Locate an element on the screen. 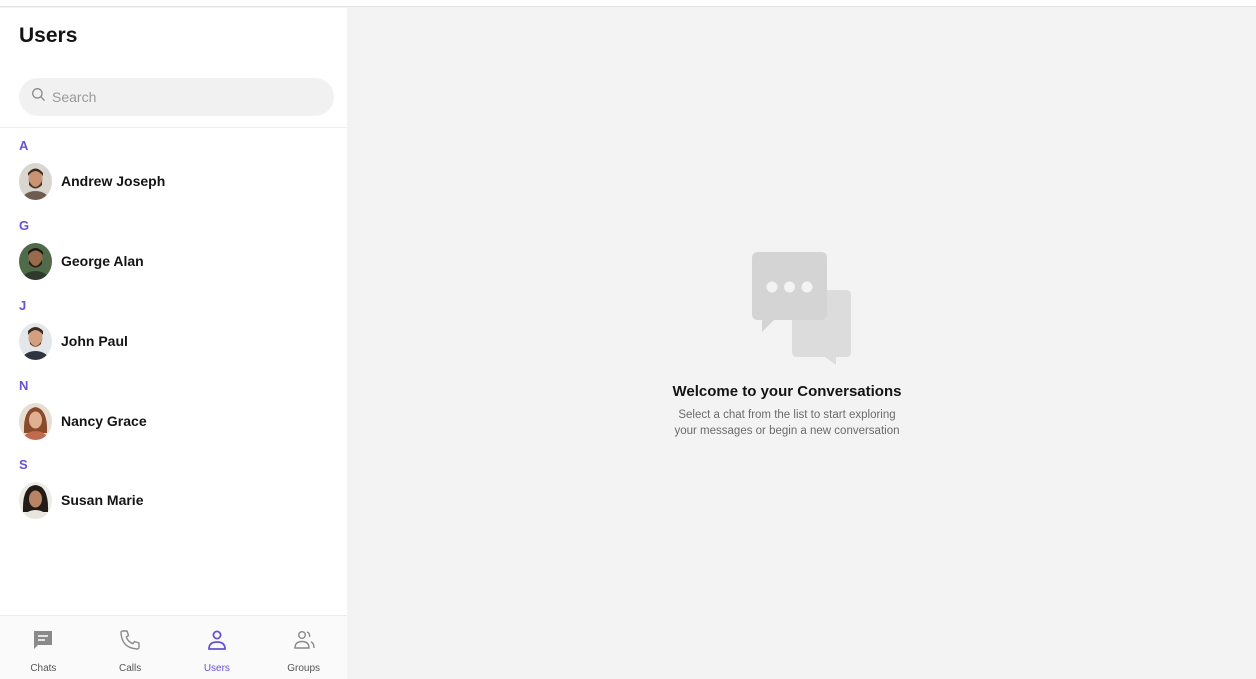 The height and width of the screenshot is (679, 1256). user-name: Susan Marie is located at coordinates (102, 500).